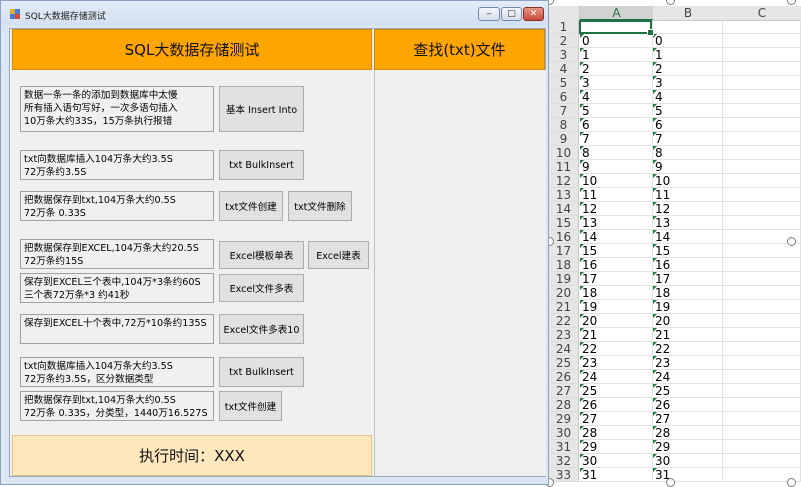 The image size is (801, 487). I want to click on column-header-c: C, so click(762, 13).